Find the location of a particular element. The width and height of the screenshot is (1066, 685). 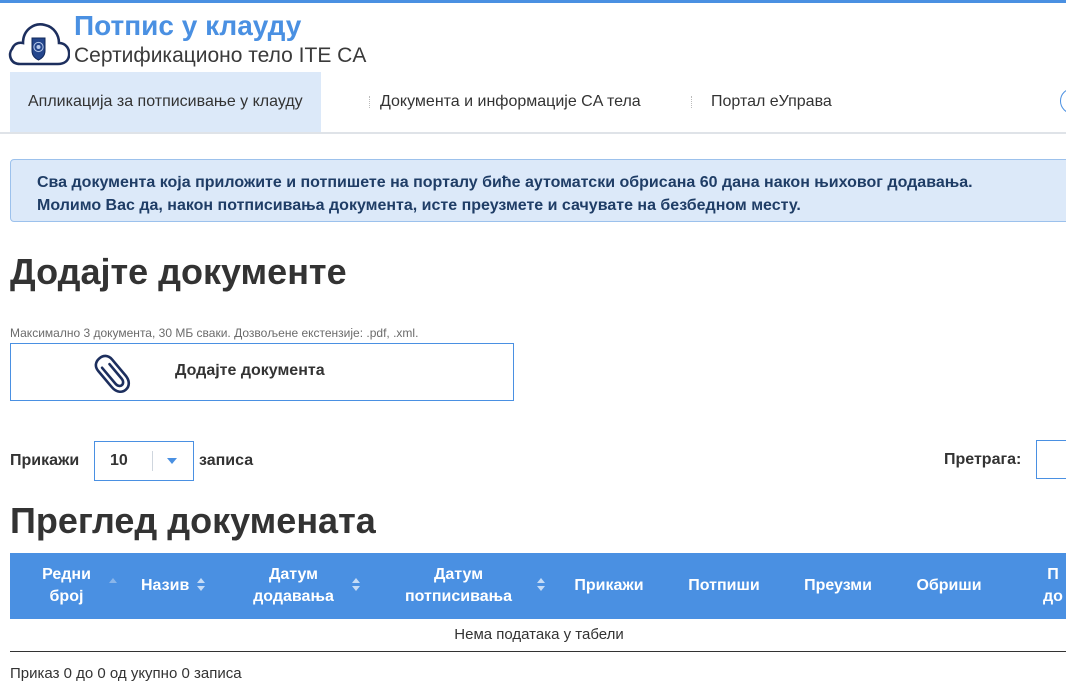

chevron-down-icon is located at coordinates (172, 461).